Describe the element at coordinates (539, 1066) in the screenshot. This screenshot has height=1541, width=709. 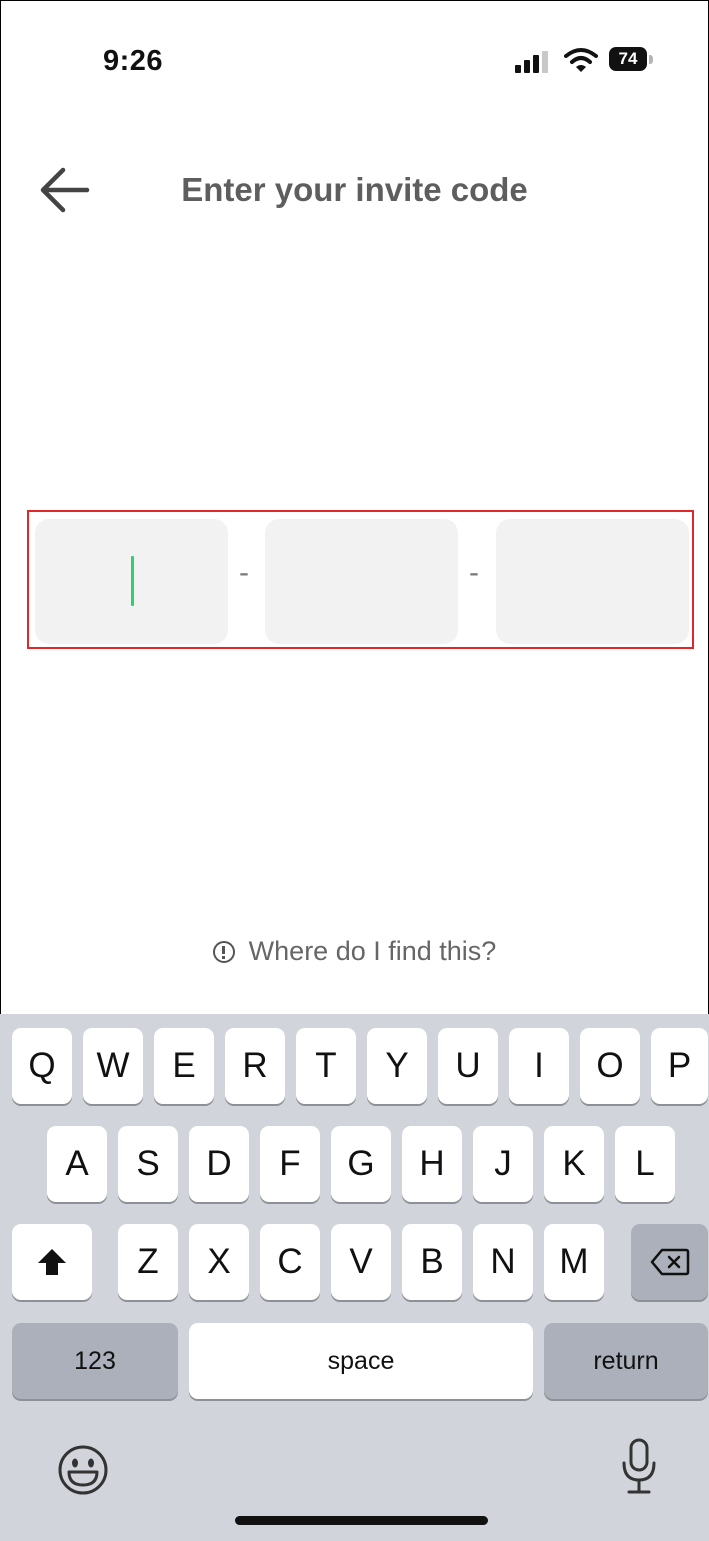
I see `key-i: I` at that location.